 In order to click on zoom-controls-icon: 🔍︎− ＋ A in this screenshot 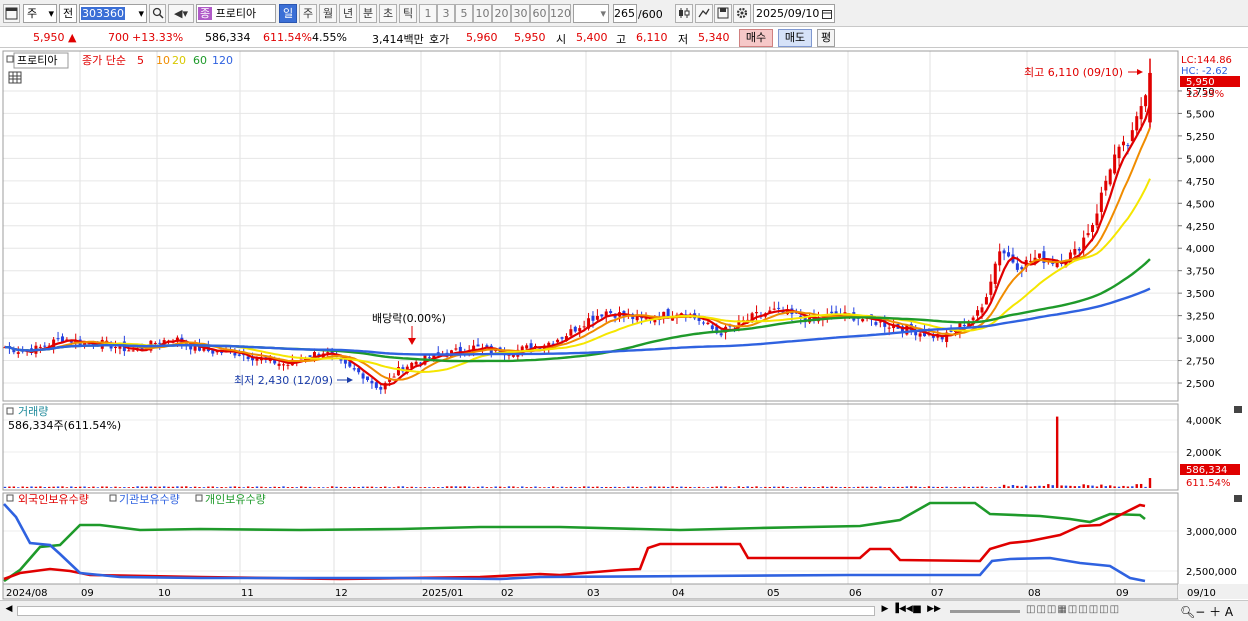, I will do `click(1206, 611)`.